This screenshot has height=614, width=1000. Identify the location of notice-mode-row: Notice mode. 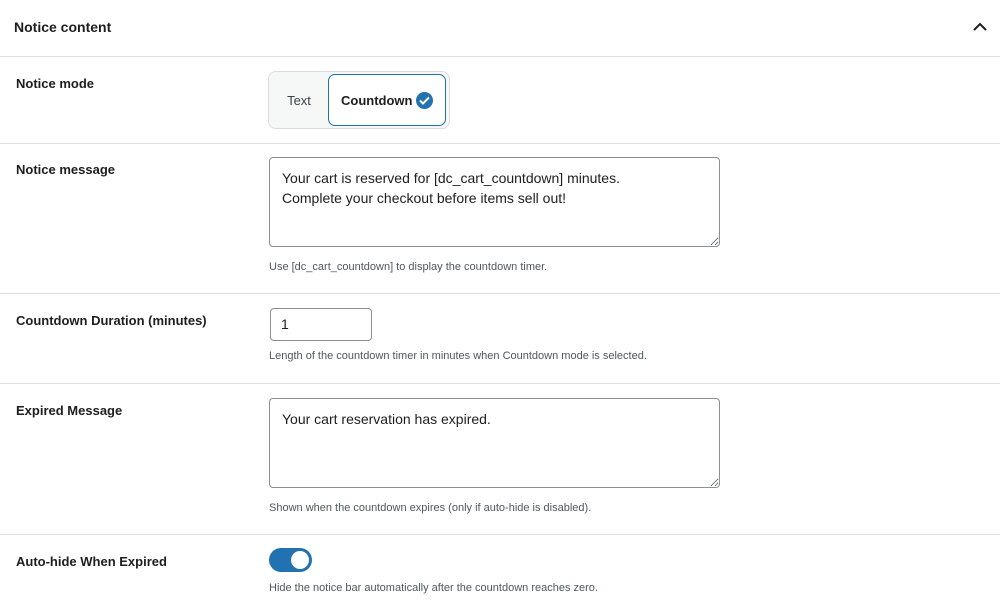
(500, 101).